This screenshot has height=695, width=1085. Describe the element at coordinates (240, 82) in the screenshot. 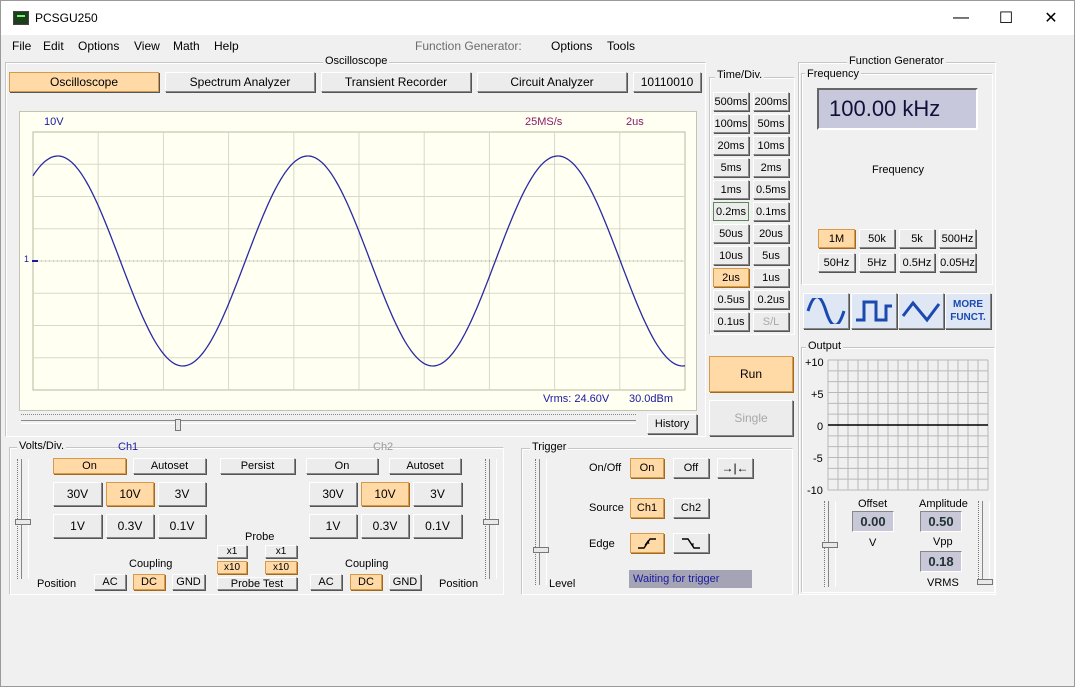

I see `tab-spectrum-analyzer: Spectrum Analyzer` at that location.